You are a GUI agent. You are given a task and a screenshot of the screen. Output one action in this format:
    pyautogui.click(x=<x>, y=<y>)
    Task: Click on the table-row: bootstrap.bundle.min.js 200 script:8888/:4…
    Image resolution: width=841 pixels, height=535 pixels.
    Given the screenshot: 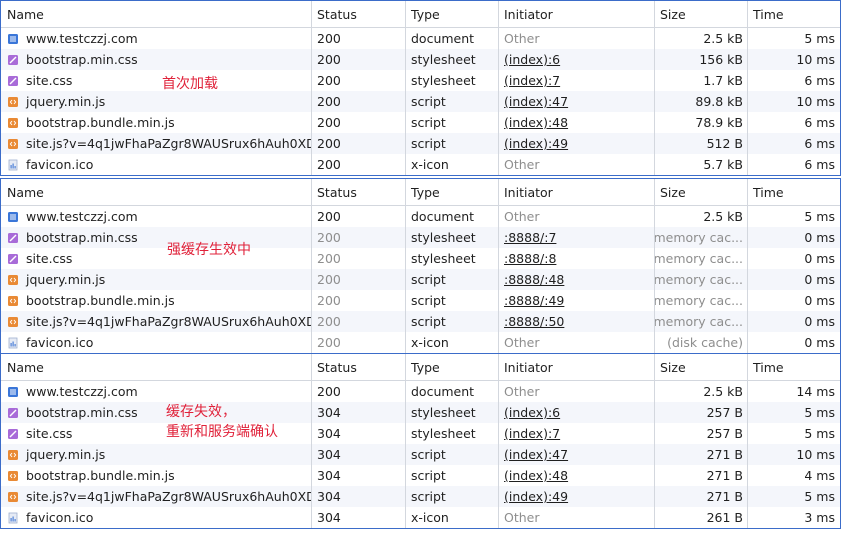 What is the action you would take?
    pyautogui.click(x=420, y=300)
    